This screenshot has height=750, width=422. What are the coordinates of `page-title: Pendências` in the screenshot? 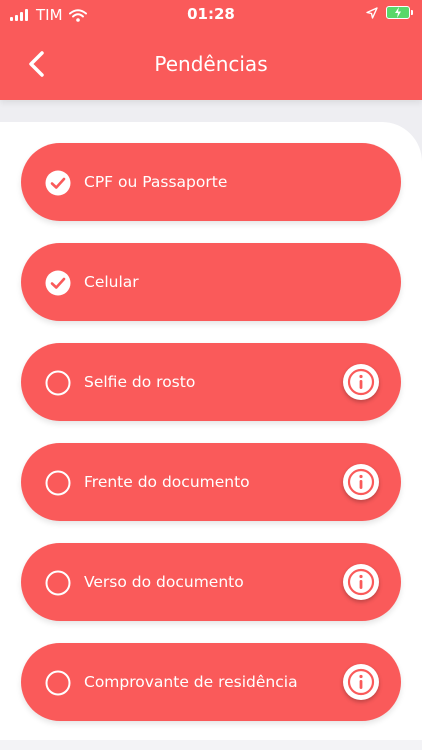 It's located at (211, 64).